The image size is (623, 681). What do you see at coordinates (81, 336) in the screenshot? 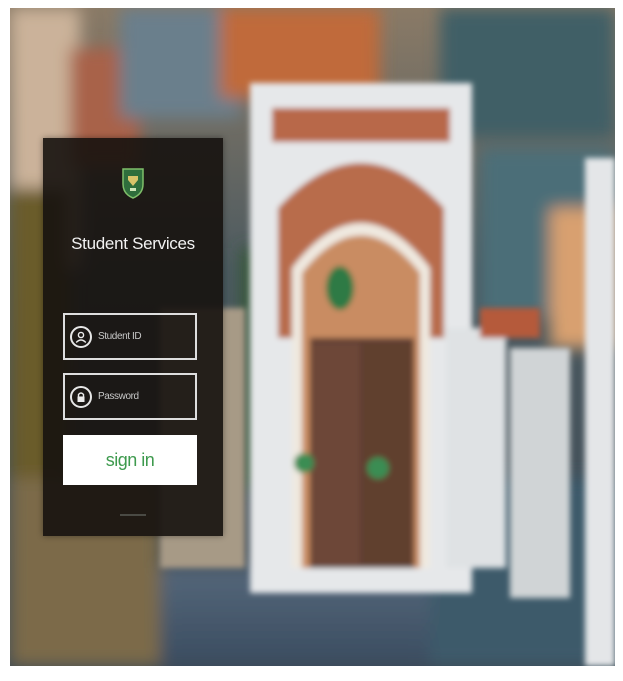
I see `user-icon` at bounding box center [81, 336].